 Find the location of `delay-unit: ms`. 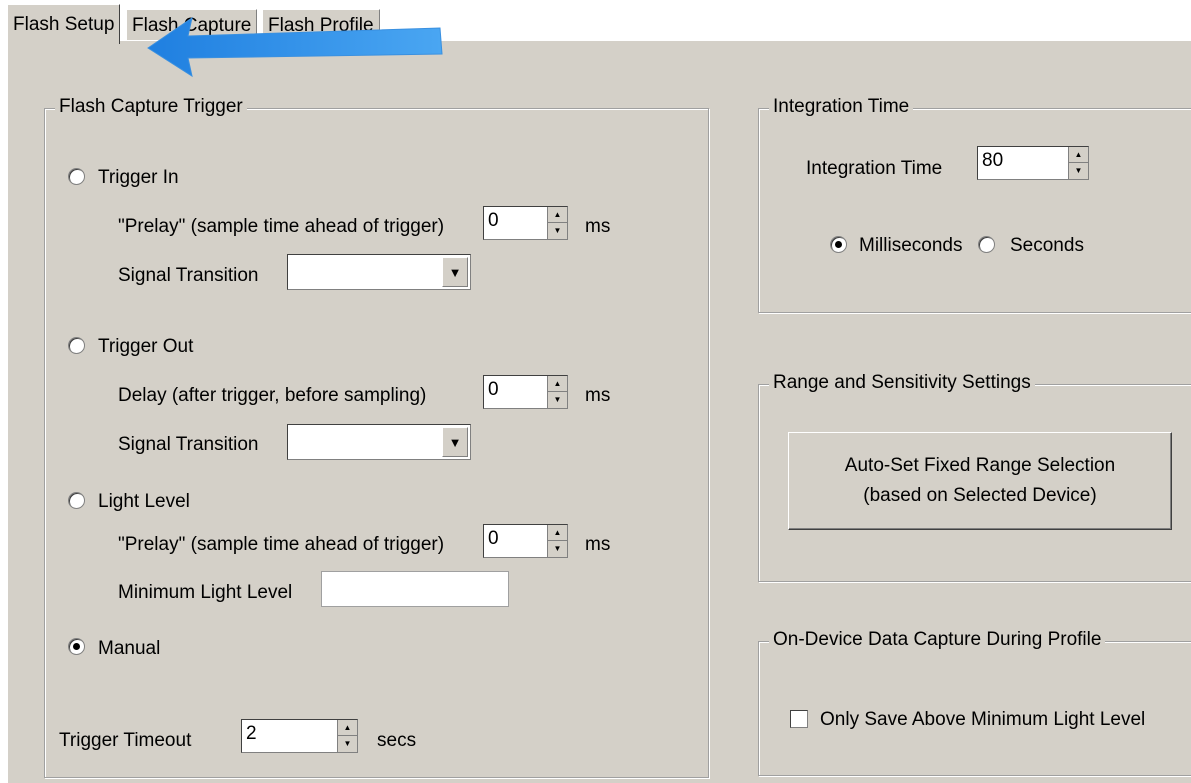

delay-unit: ms is located at coordinates (598, 395).